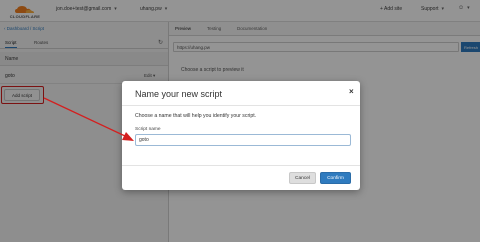  What do you see at coordinates (351, 91) in the screenshot?
I see `close-icon: ×` at bounding box center [351, 91].